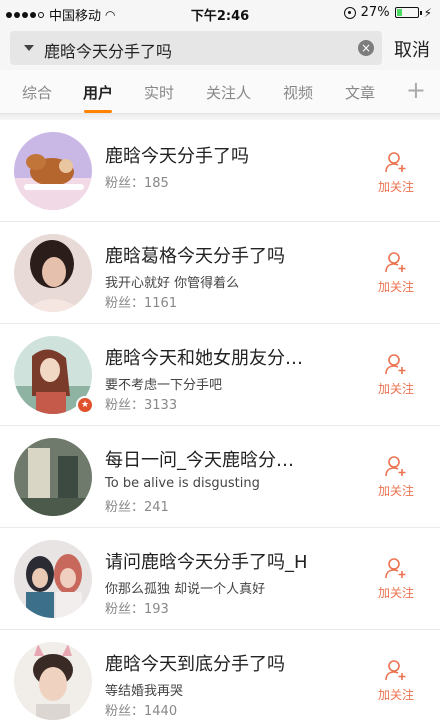 The width and height of the screenshot is (440, 726). What do you see at coordinates (375, 12) in the screenshot?
I see `battery-percent: 27%` at bounding box center [375, 12].